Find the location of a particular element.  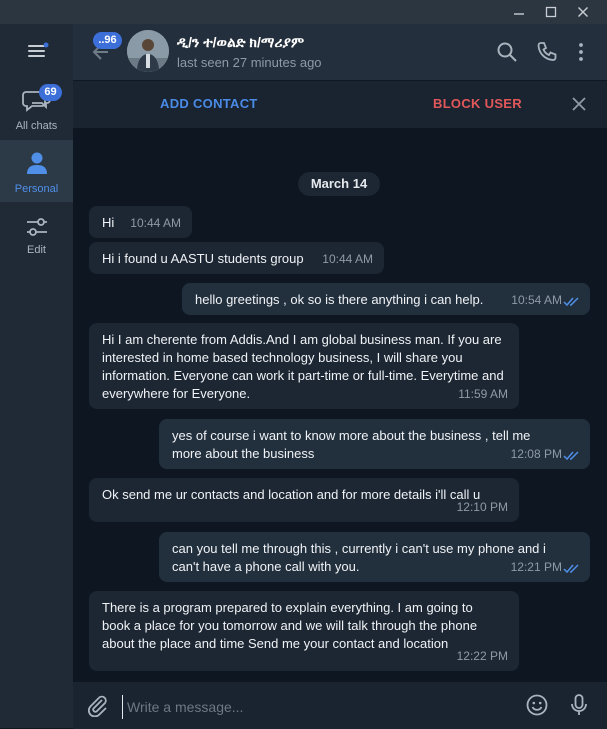

add-contact-button: ADD CONTACT is located at coordinates (209, 103).